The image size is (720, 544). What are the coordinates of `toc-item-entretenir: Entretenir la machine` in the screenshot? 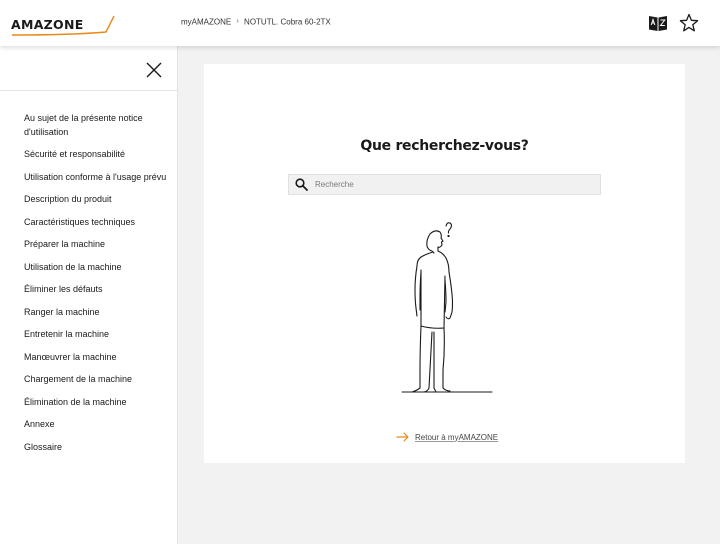 It's located at (98, 335).